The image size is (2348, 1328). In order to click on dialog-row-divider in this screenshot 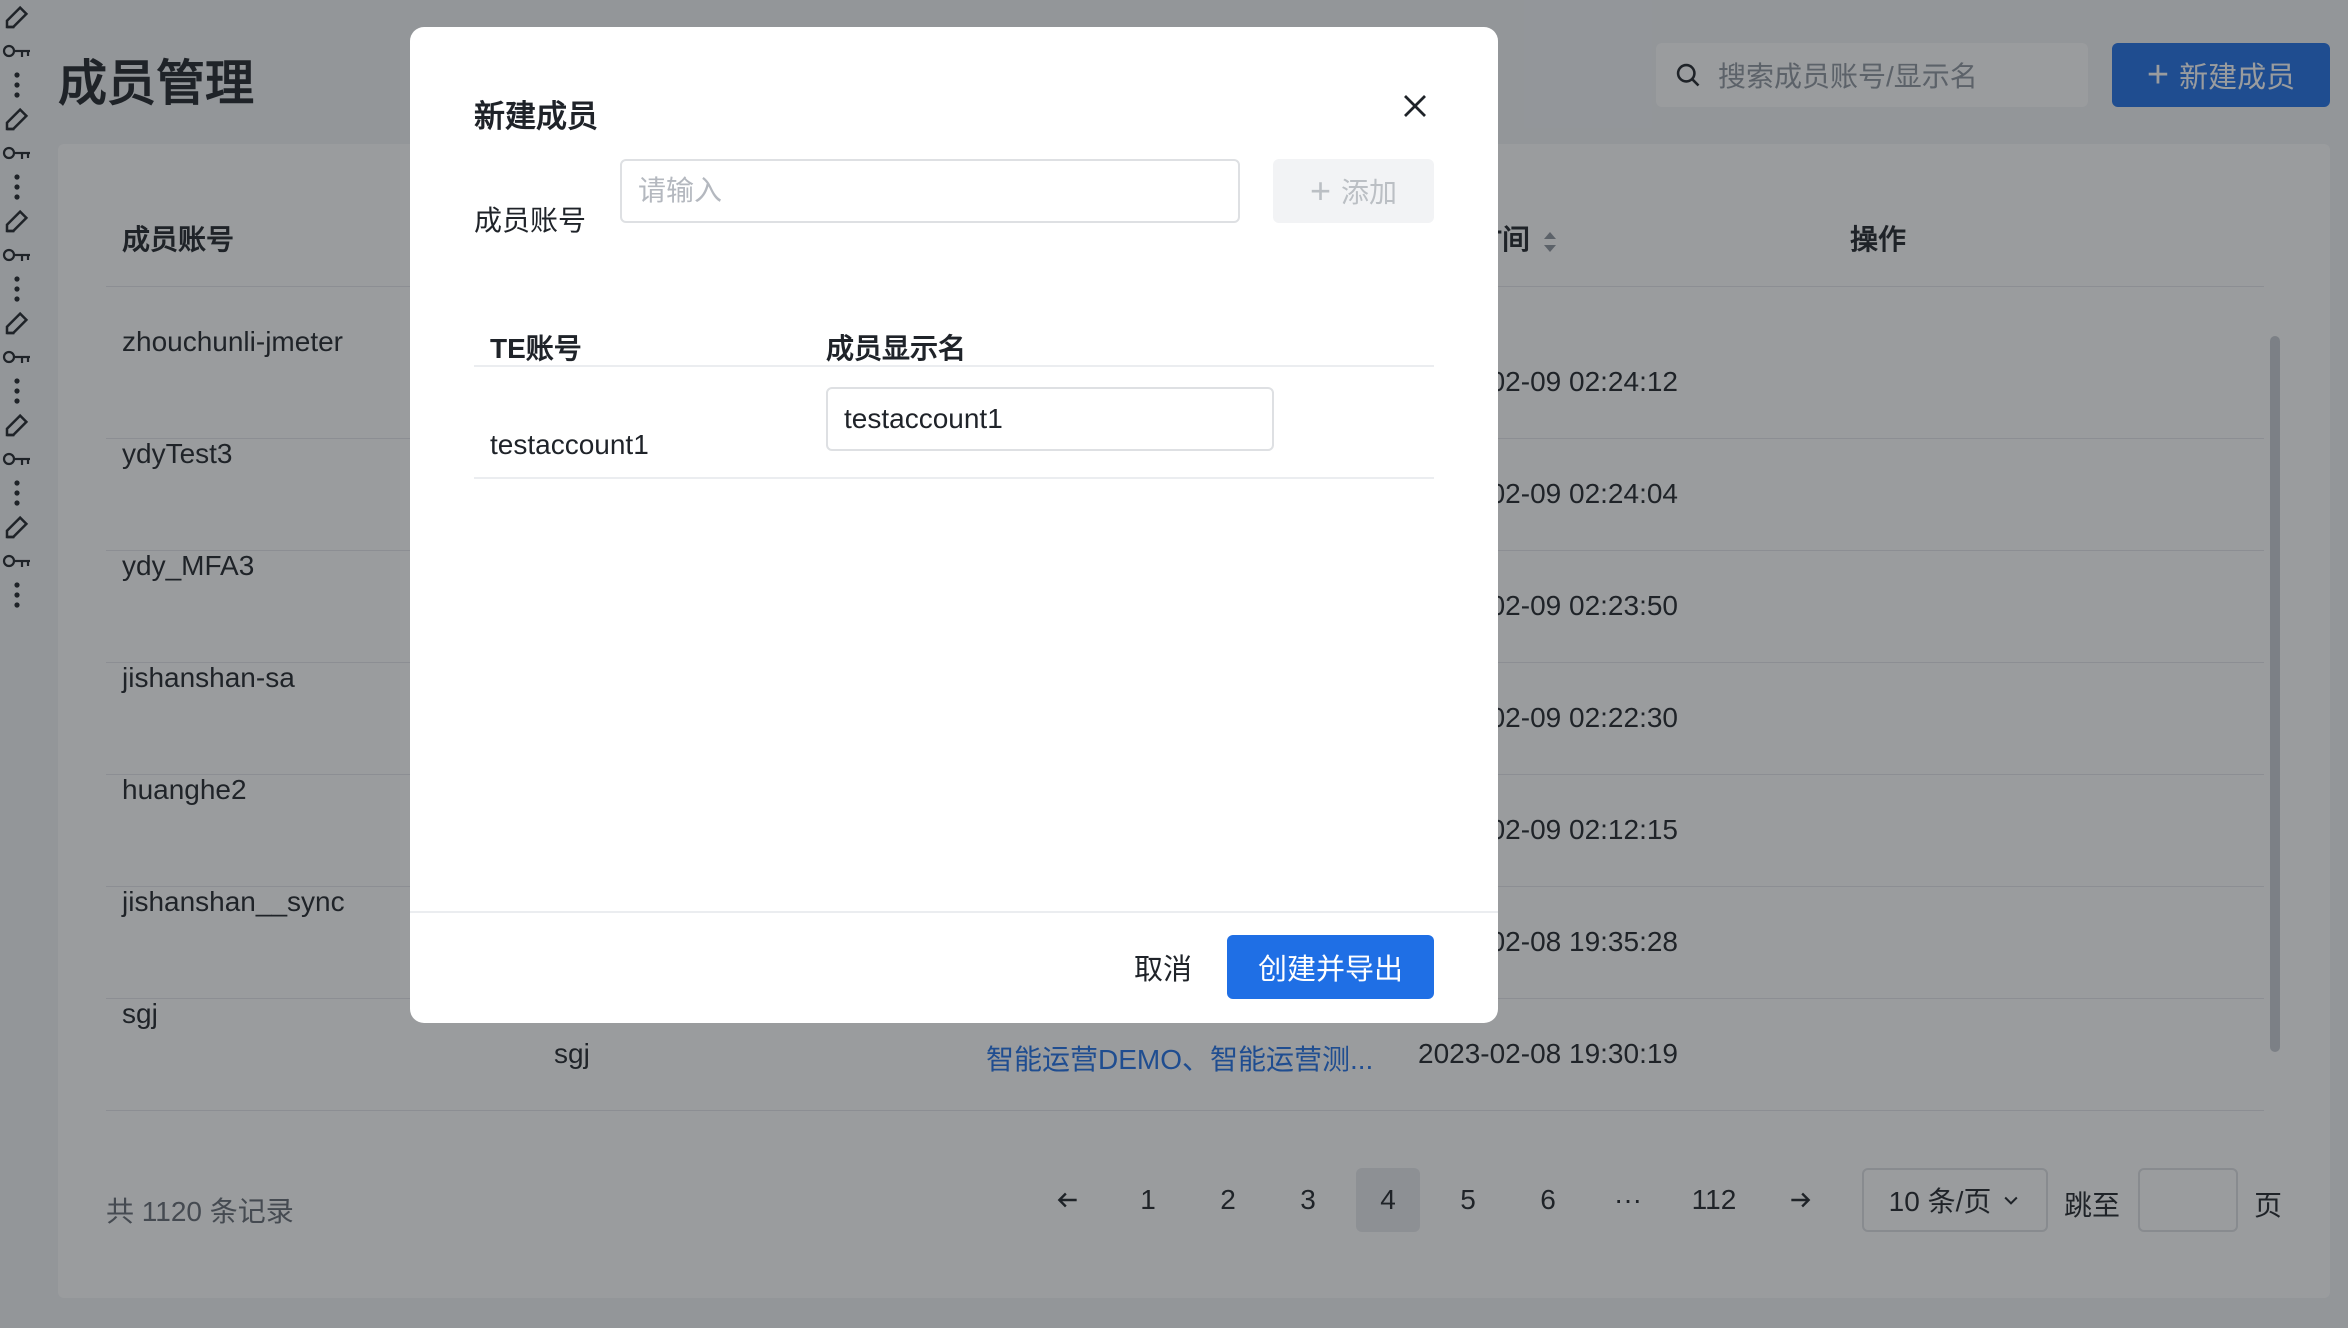, I will do `click(954, 478)`.